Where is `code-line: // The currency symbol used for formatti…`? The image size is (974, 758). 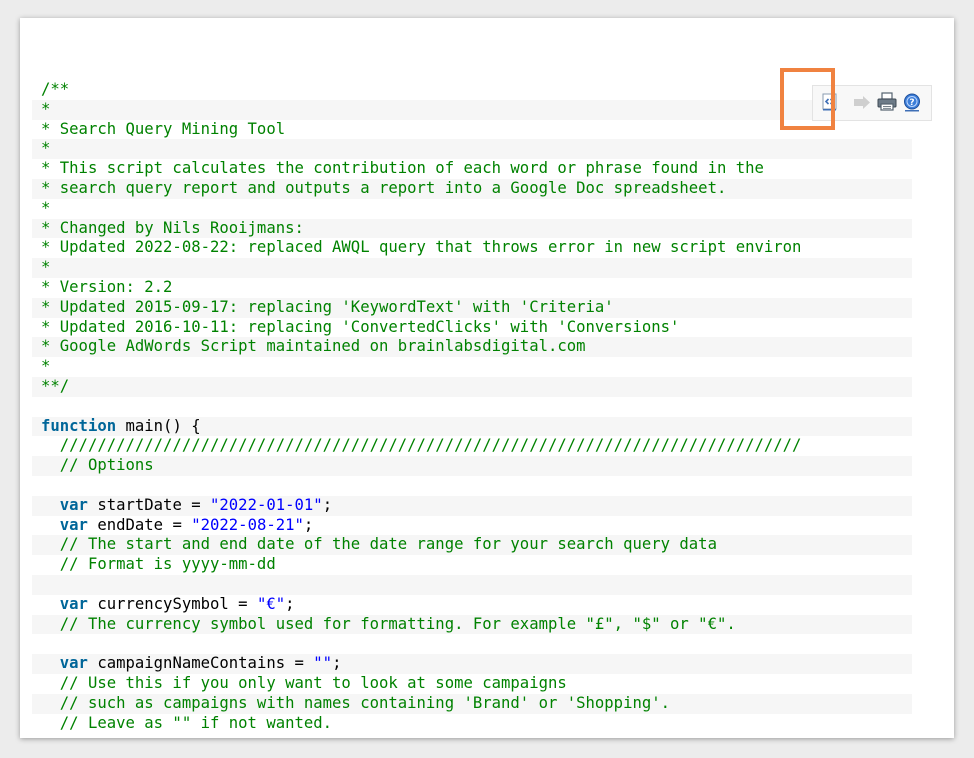
code-line: // The currency symbol used for formatti… is located at coordinates (472, 624).